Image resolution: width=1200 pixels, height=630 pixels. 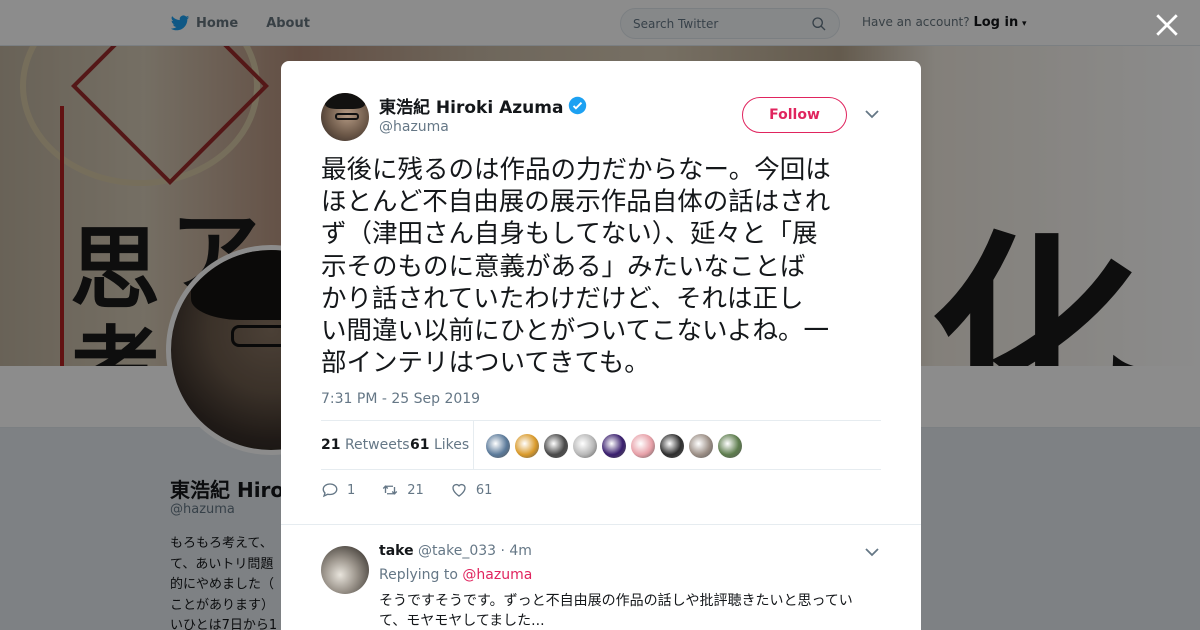 I want to click on author-avatar, so click(x=345, y=117).